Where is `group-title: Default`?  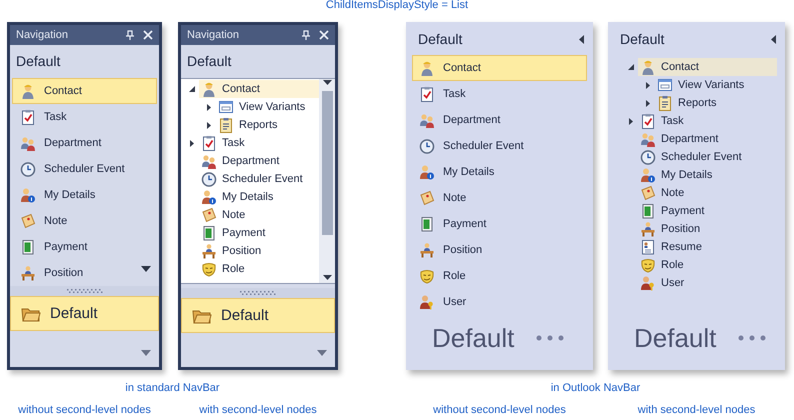
group-title: Default is located at coordinates (675, 338).